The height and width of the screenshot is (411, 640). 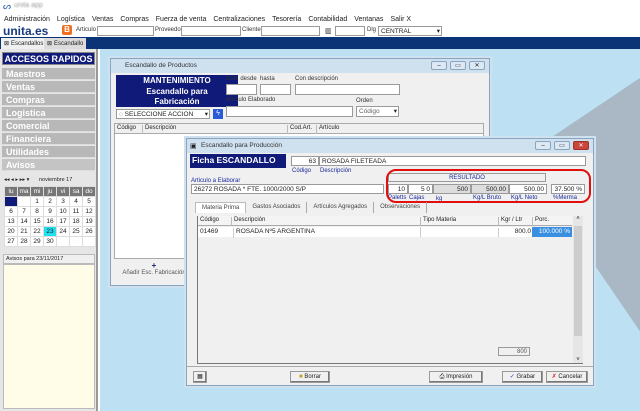 What do you see at coordinates (48, 126) in the screenshot?
I see `sidebar-item-comercial: Comercial` at bounding box center [48, 126].